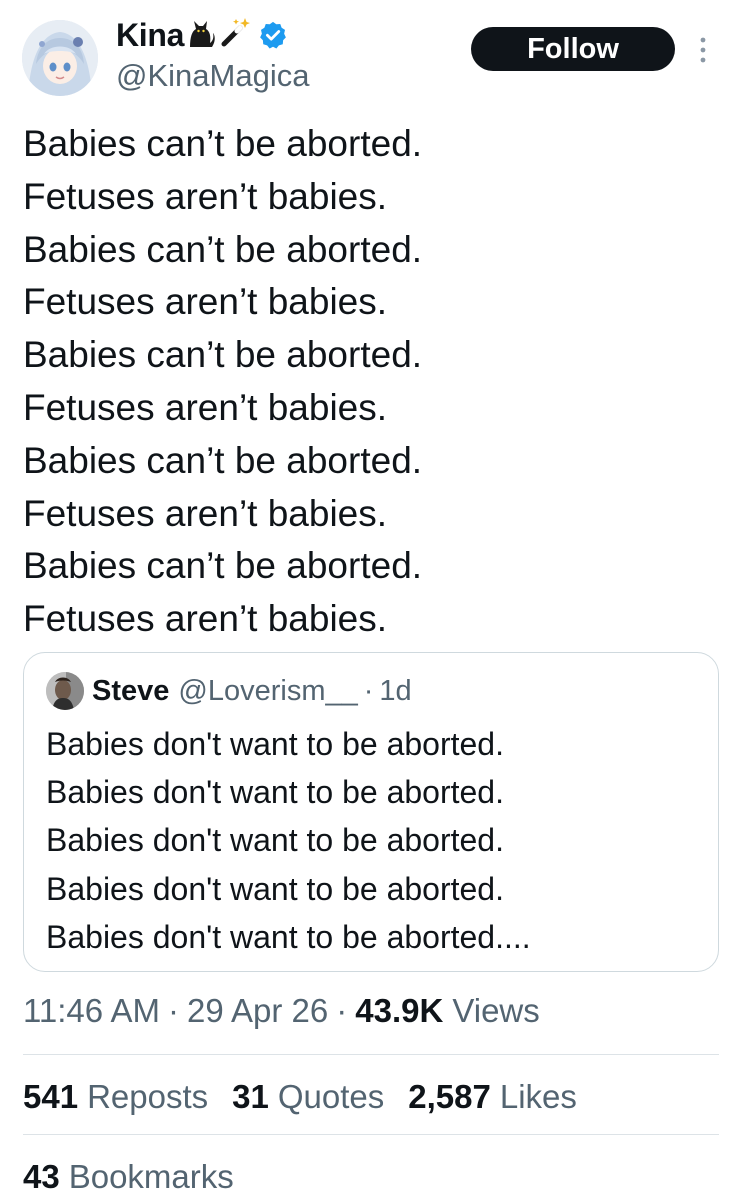  What do you see at coordinates (148, 1096) in the screenshot?
I see `reposts-label: Reposts` at bounding box center [148, 1096].